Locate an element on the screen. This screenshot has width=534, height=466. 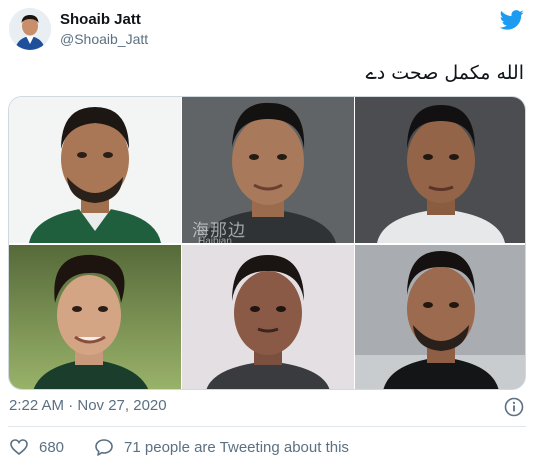
tweeting-about-link: 71 people are Tweeting about this is located at coordinates (221, 447).